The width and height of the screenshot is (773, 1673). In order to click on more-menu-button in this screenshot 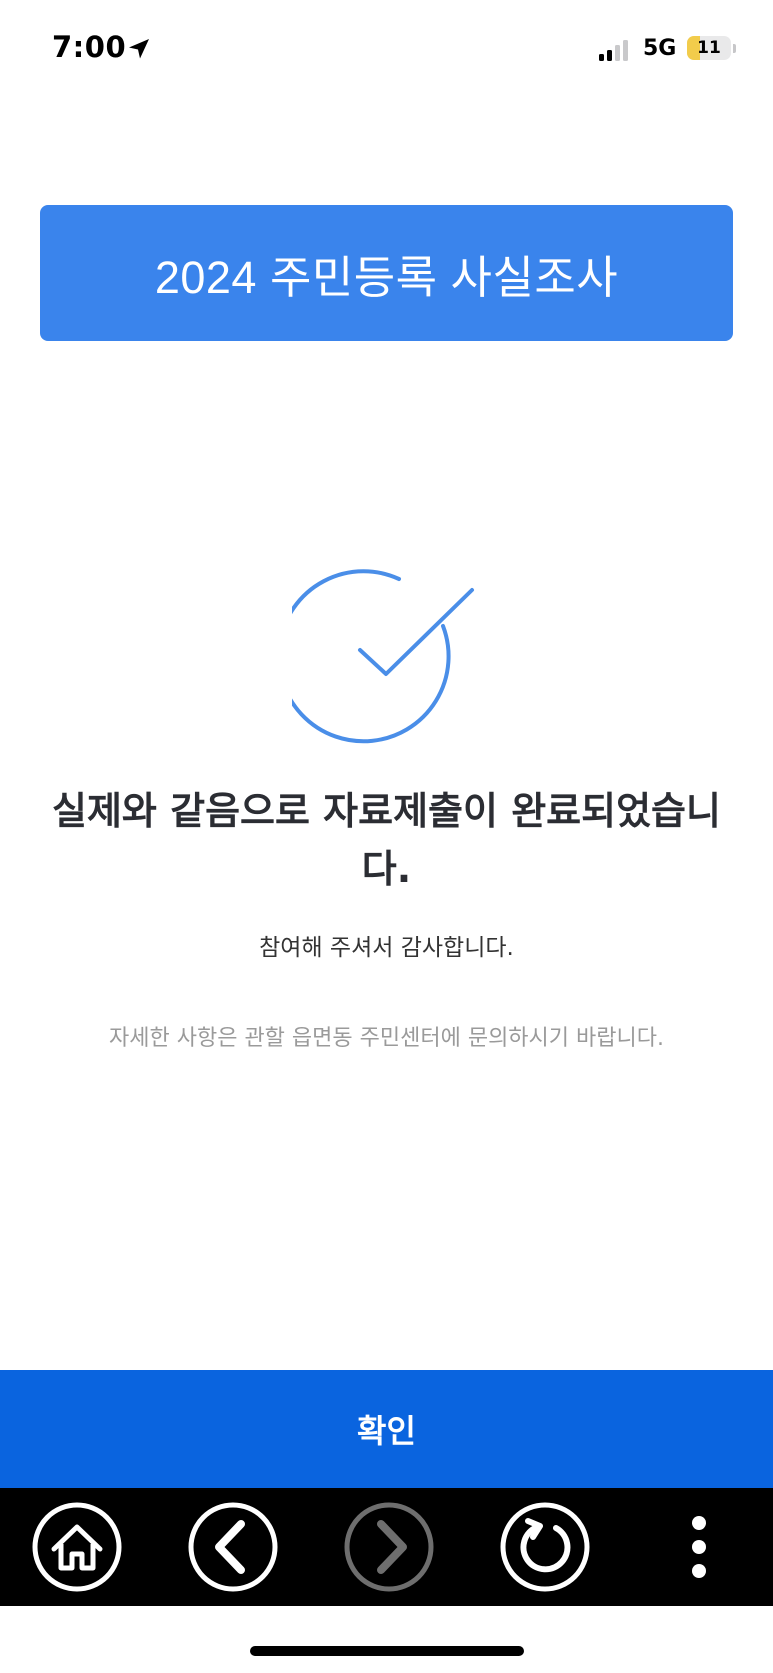, I will do `click(699, 1547)`.